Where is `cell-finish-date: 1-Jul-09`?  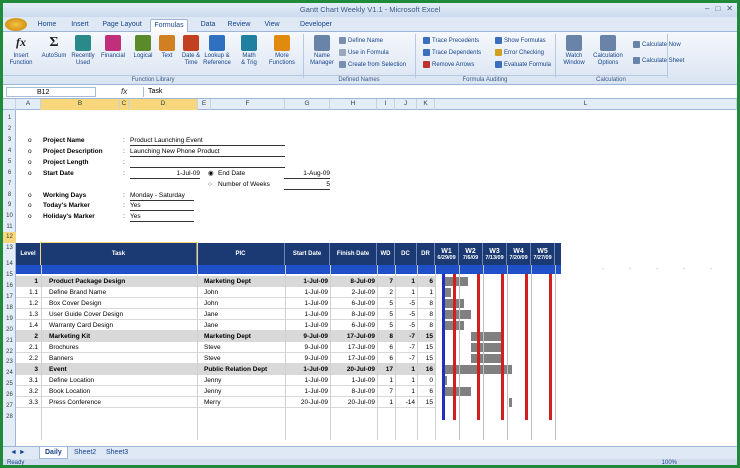 cell-finish-date: 1-Jul-09 is located at coordinates (352, 380).